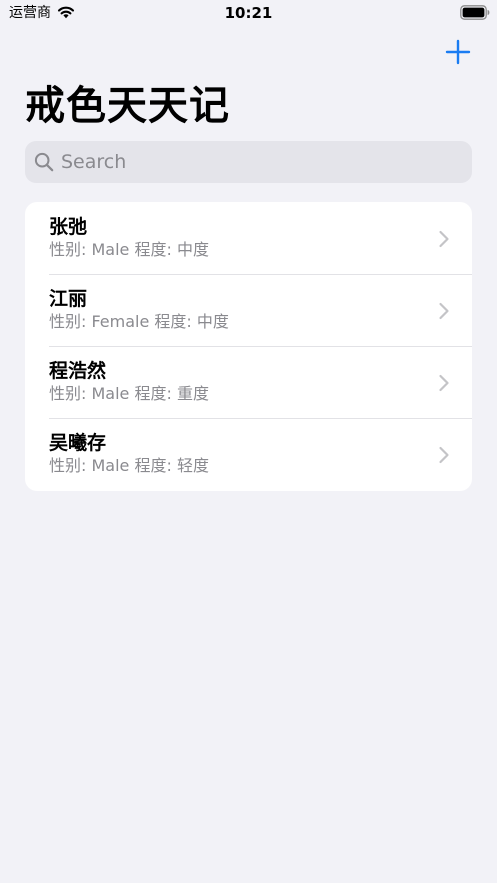 This screenshot has height=883, width=497. I want to click on record-name: 吴曦存, so click(78, 443).